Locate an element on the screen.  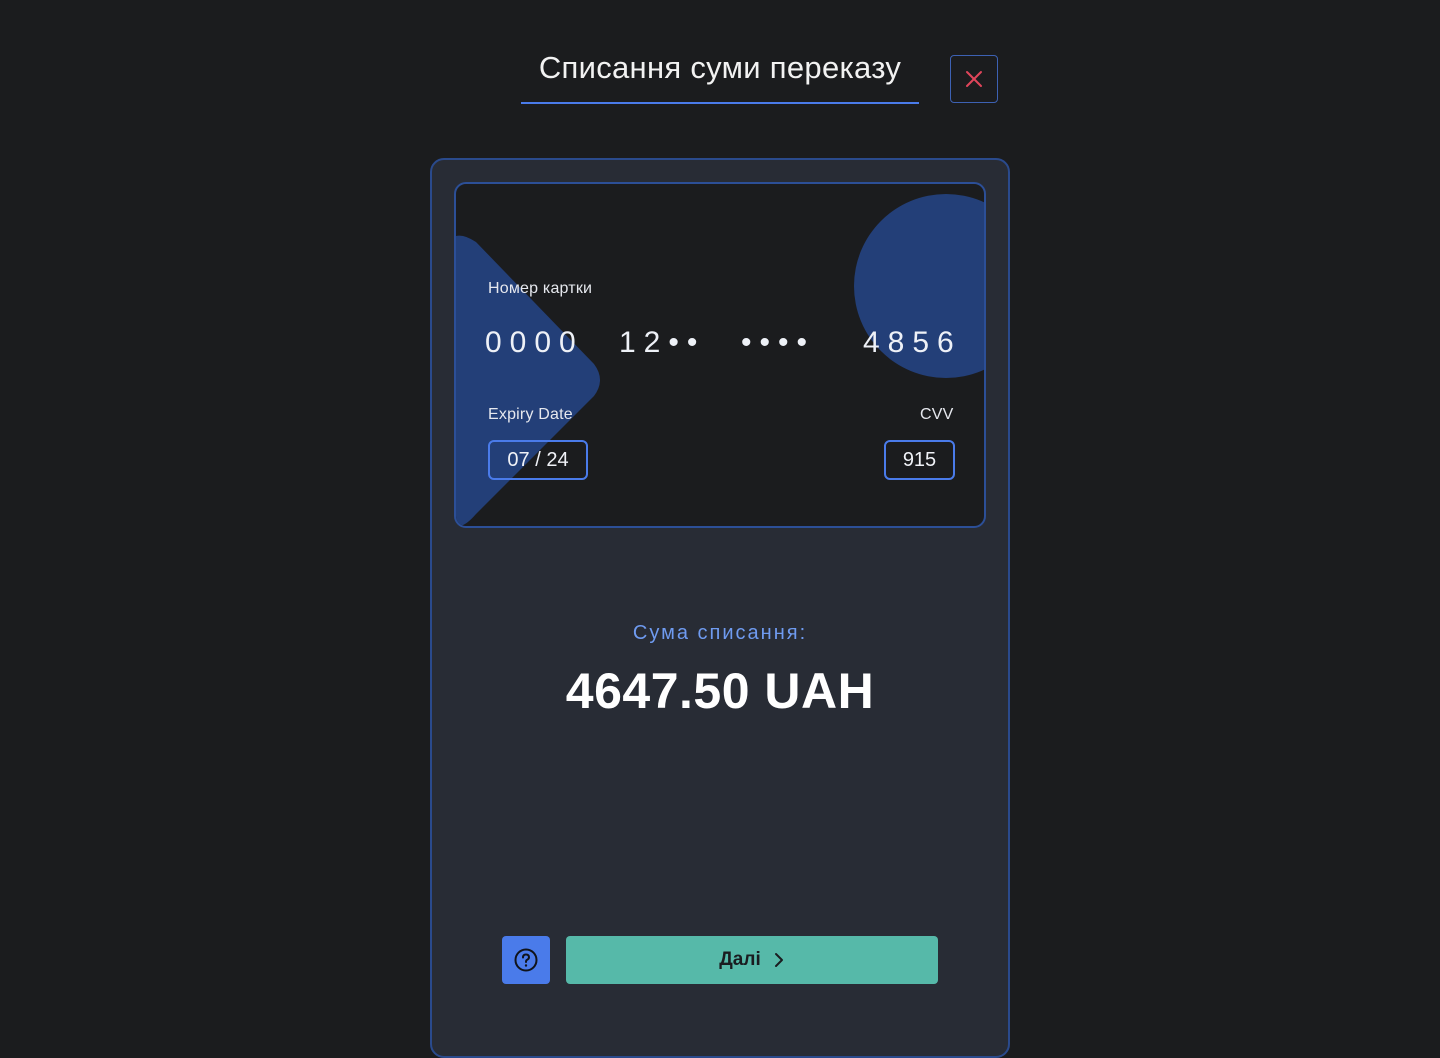
expiry-field: 07 / 24 is located at coordinates (538, 460).